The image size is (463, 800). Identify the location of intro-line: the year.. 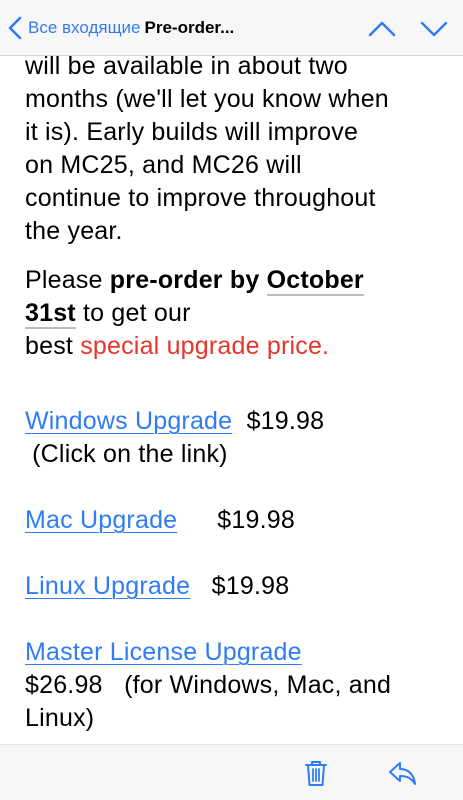
(74, 231).